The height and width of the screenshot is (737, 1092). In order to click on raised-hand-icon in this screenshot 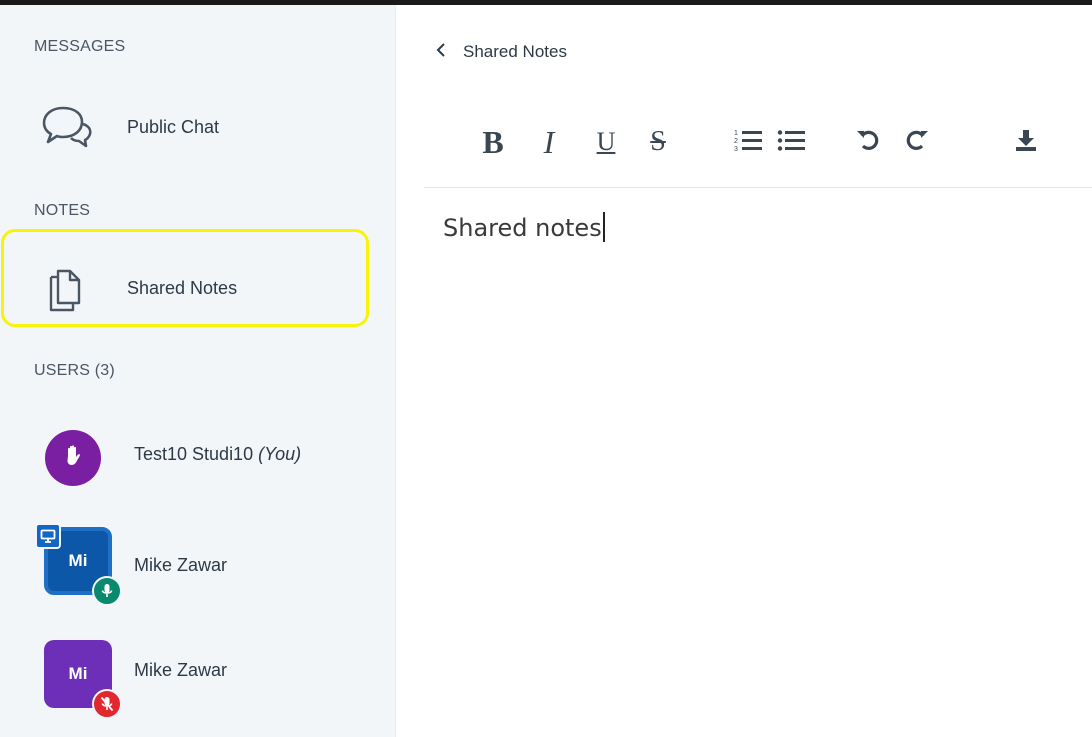, I will do `click(73, 458)`.